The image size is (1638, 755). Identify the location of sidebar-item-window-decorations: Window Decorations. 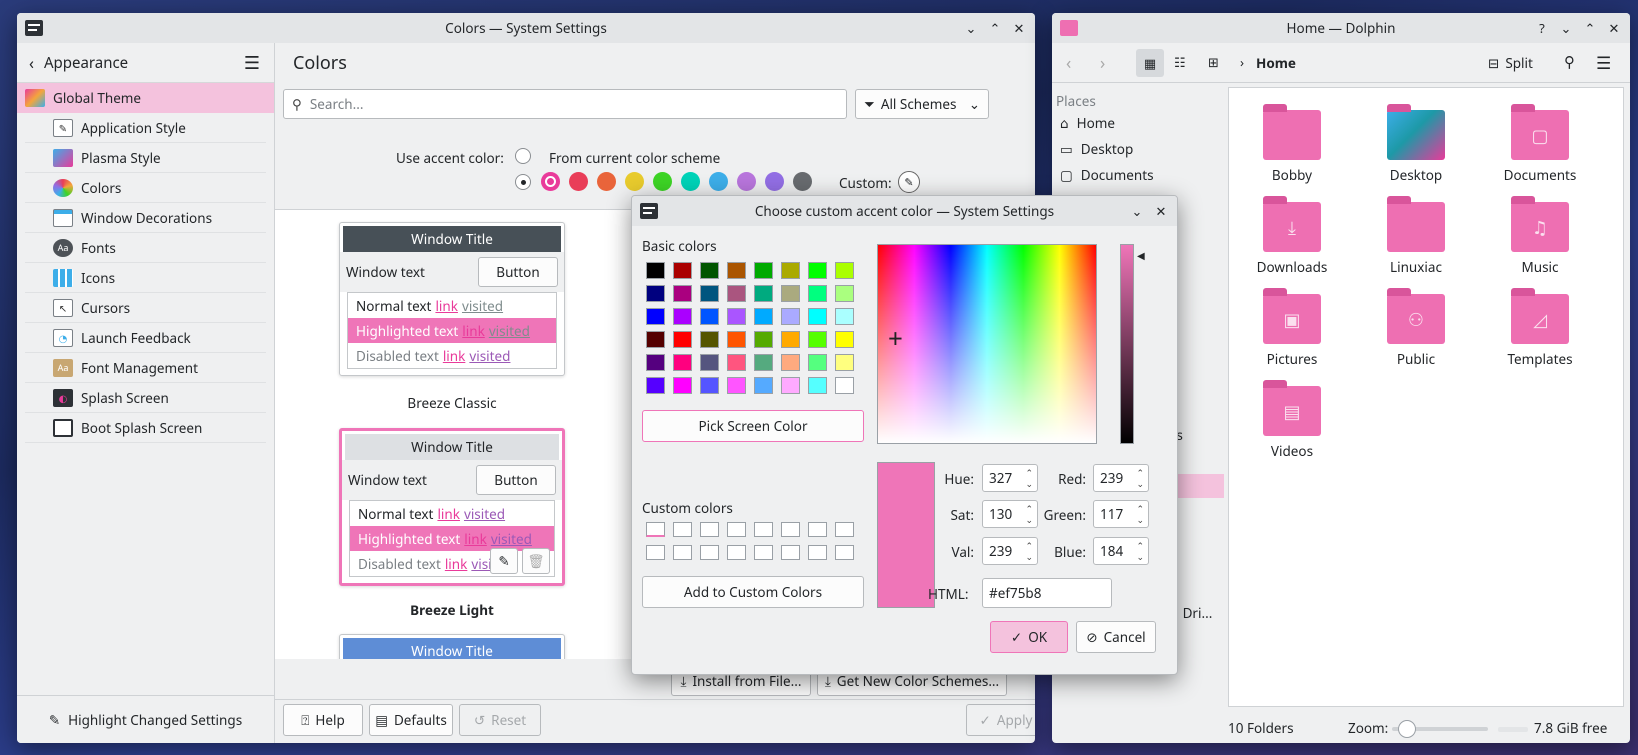
(145, 218).